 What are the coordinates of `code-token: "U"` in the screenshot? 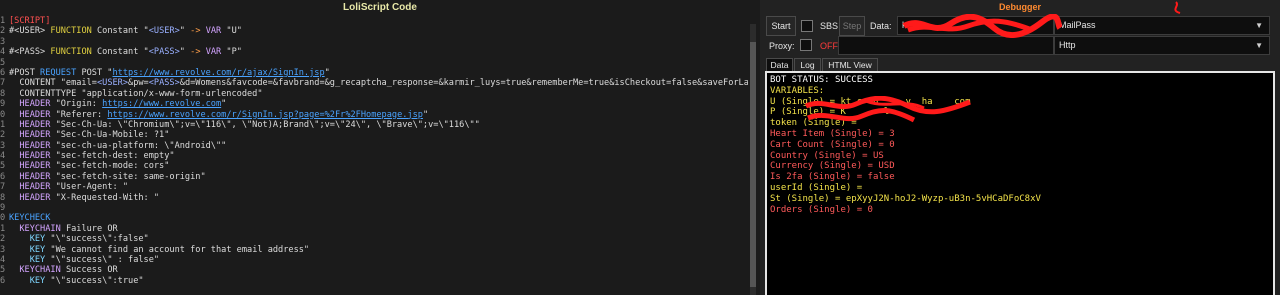 It's located at (231, 31).